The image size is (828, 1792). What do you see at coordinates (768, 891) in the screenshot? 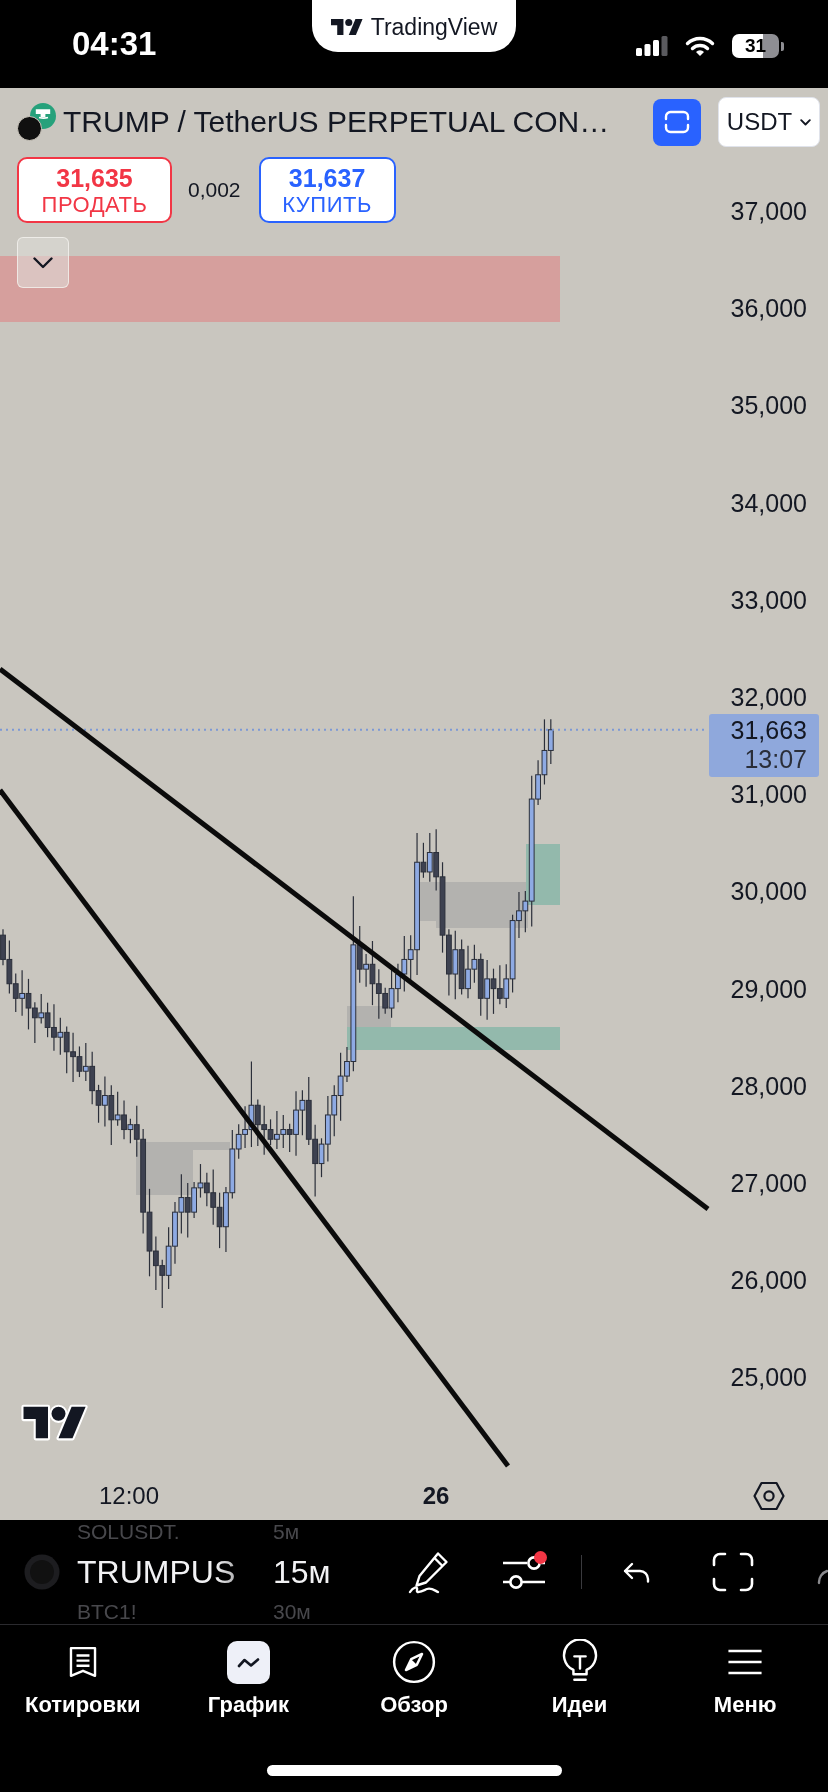
I see `price-axis-label: 30,000` at bounding box center [768, 891].